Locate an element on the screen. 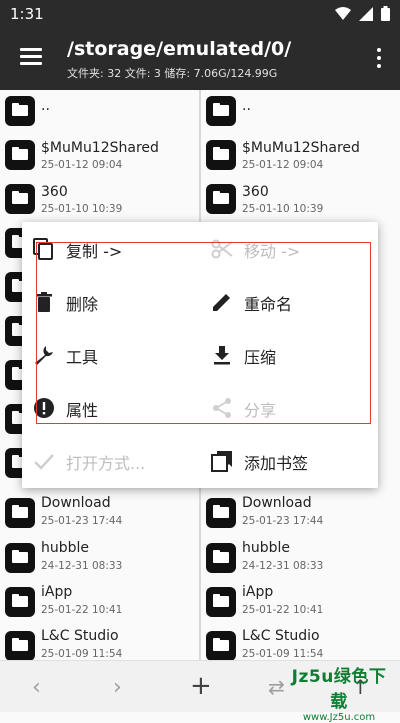  share-icon is located at coordinates (222, 408).